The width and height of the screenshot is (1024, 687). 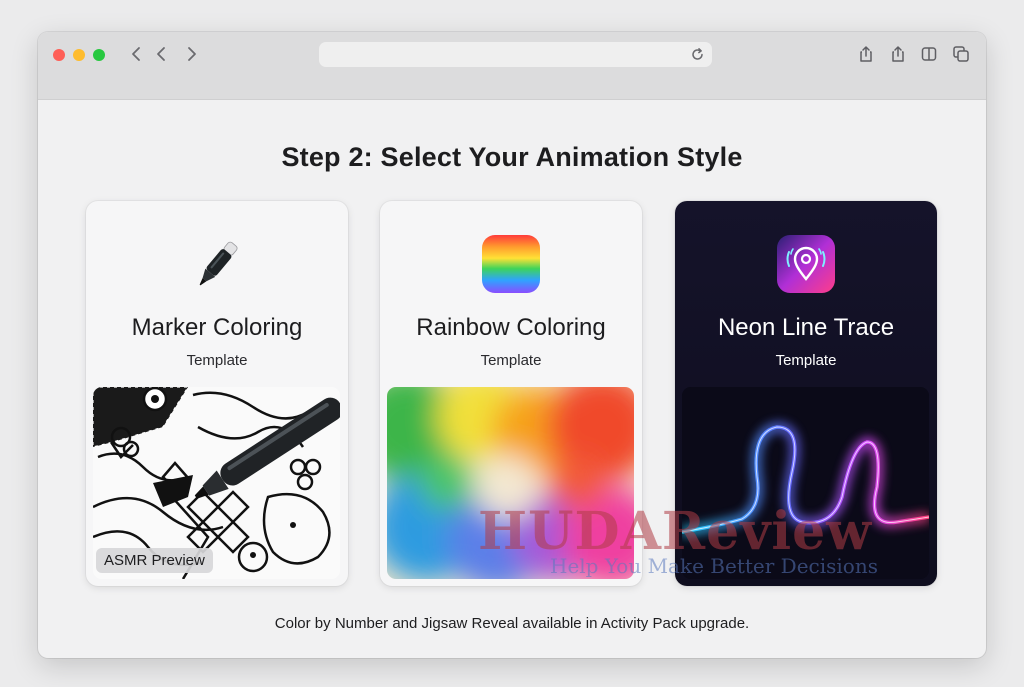 I want to click on rainbow-preview-image, so click(x=510, y=483).